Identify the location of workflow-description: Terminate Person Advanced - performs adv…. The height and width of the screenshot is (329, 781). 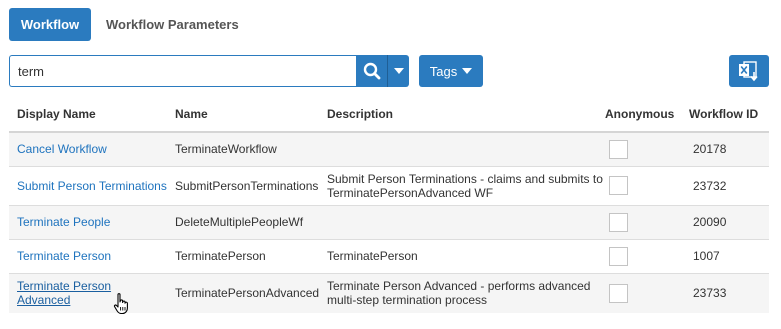
(462, 293).